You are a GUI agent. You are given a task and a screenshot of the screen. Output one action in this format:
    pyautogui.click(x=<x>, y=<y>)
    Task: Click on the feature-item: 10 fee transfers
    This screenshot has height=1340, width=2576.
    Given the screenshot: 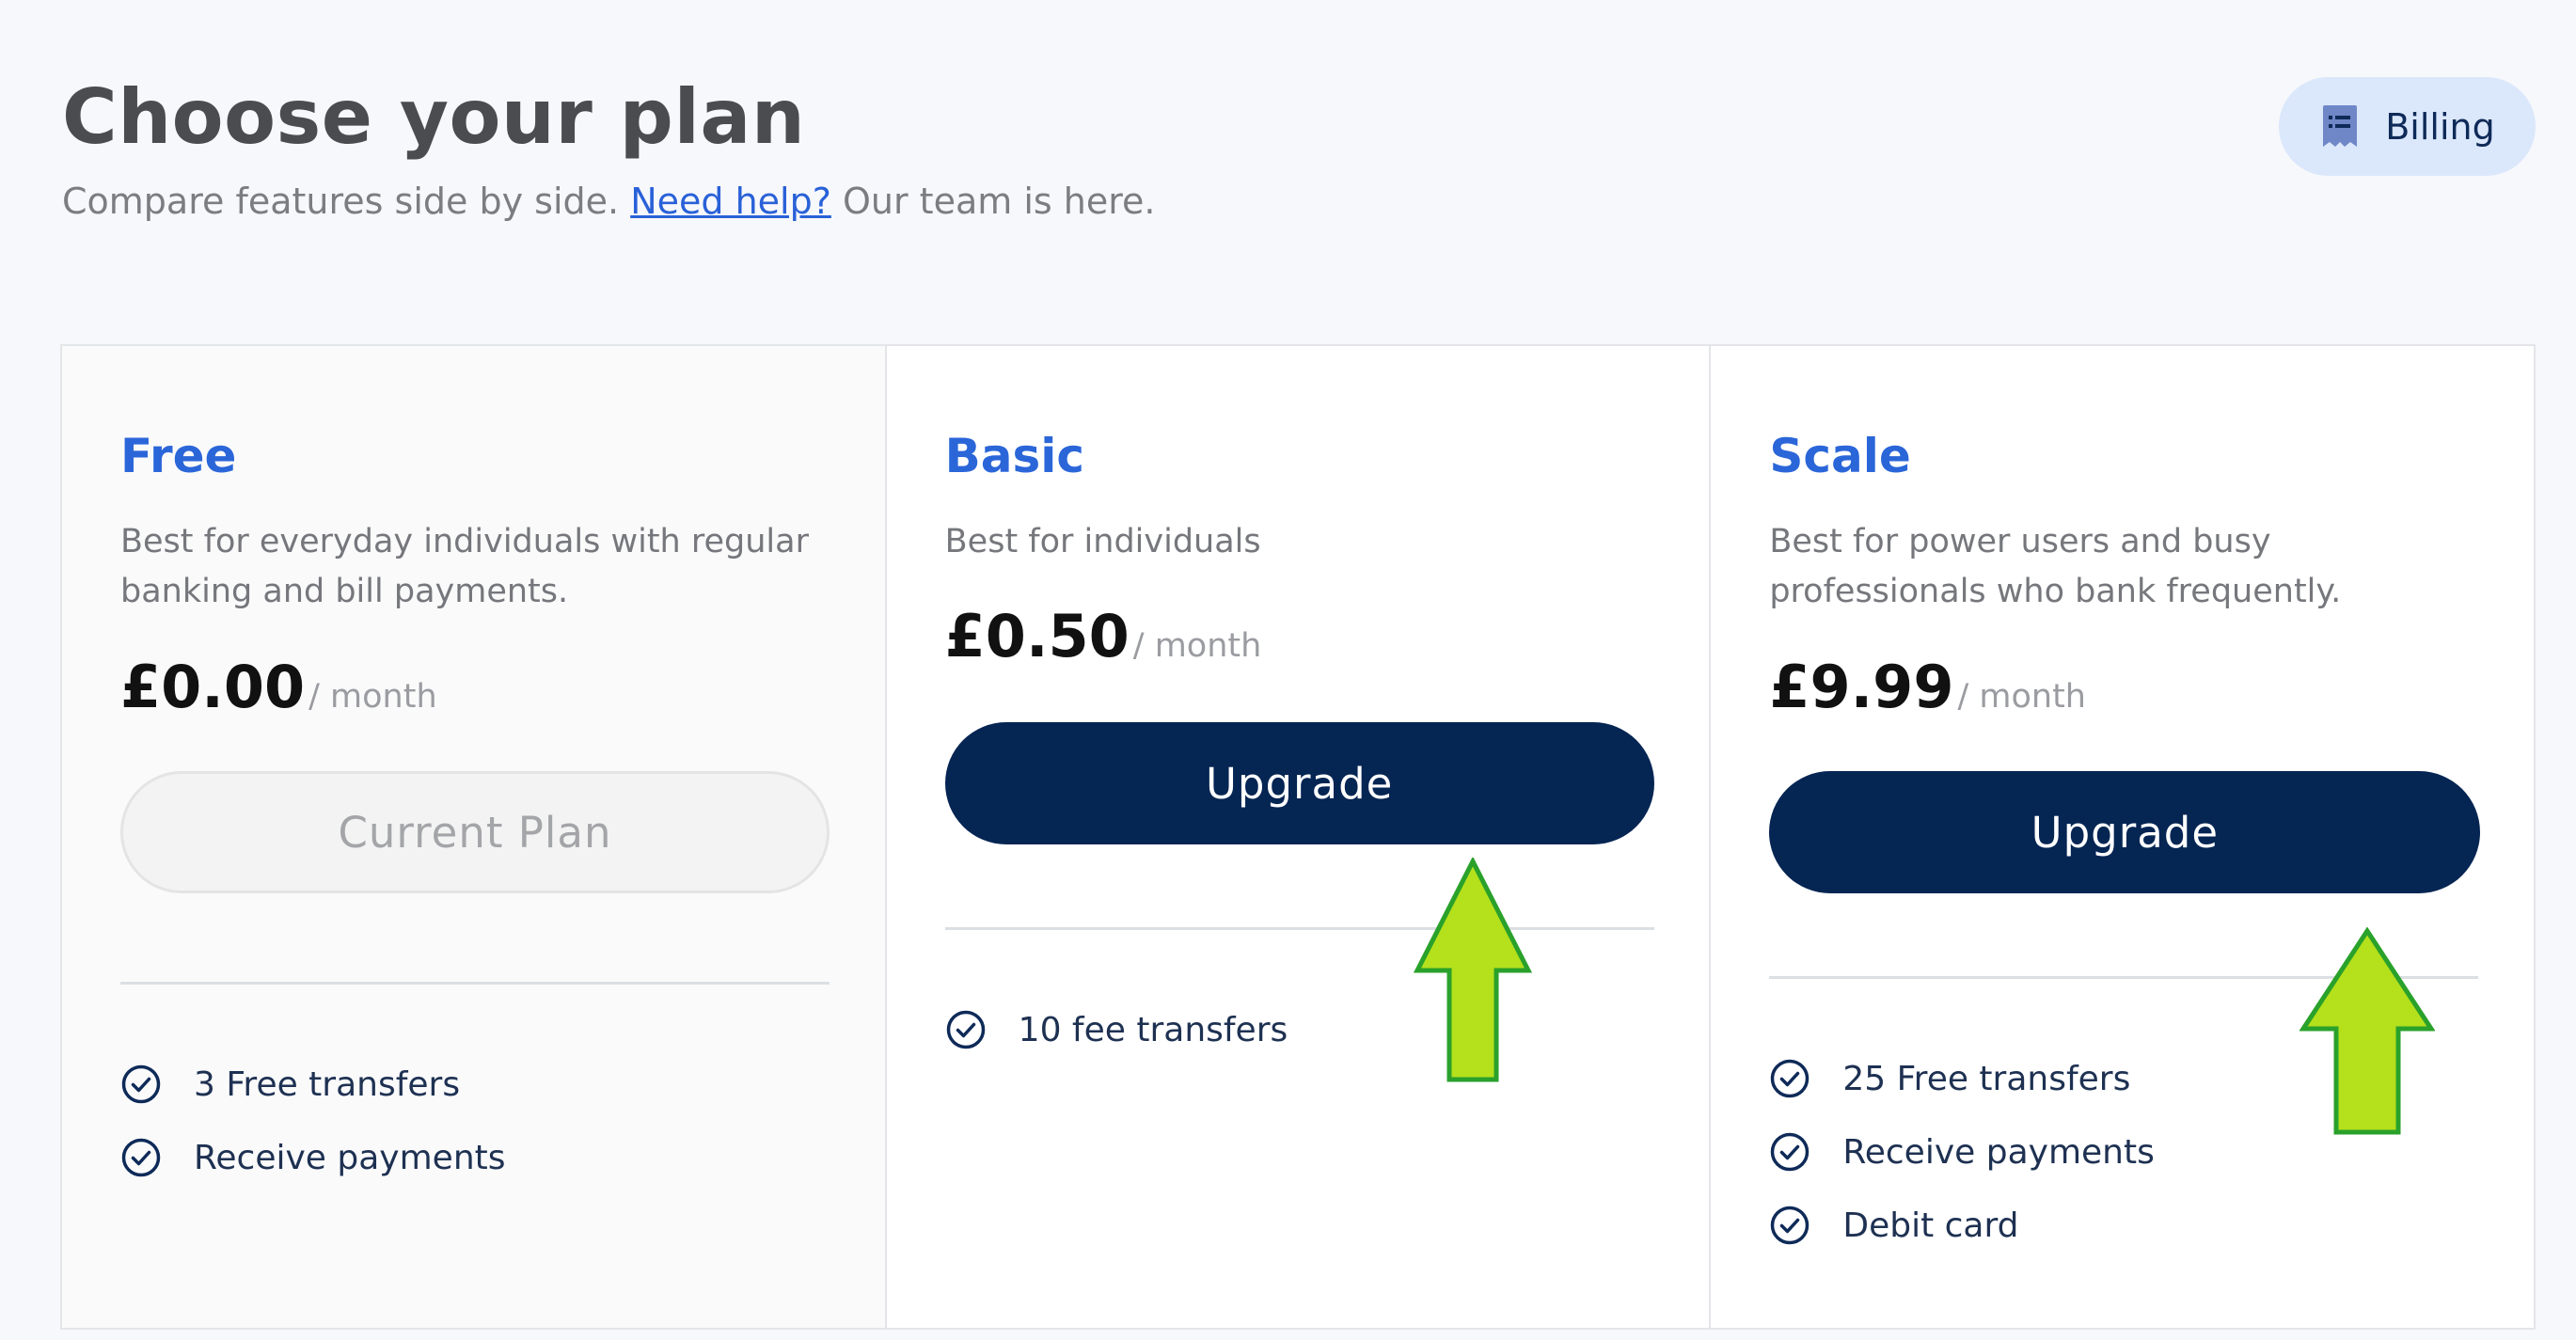 What is the action you would take?
    pyautogui.click(x=1116, y=1029)
    